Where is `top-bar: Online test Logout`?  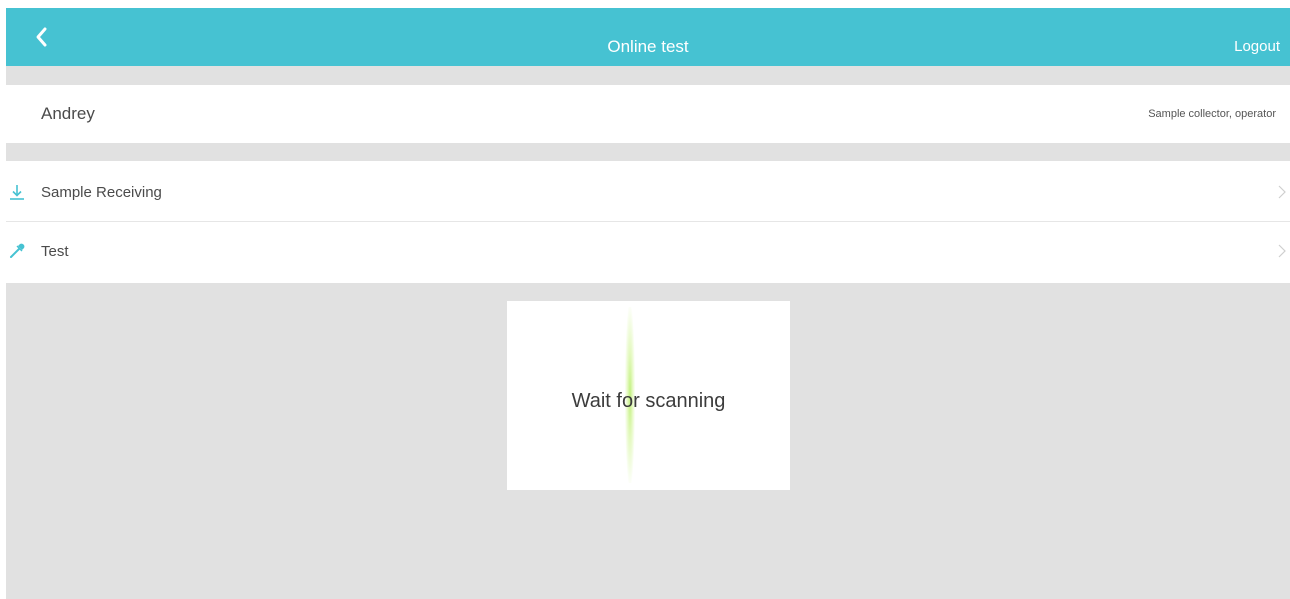 top-bar: Online test Logout is located at coordinates (648, 37).